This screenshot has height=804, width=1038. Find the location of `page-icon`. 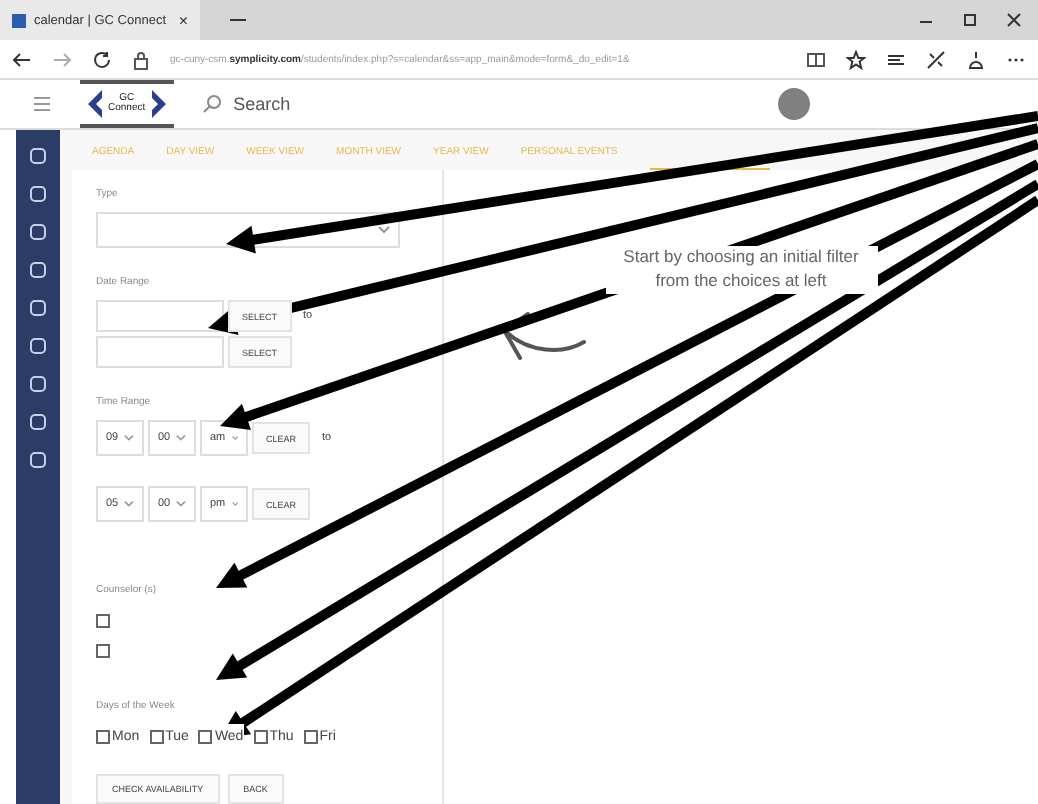

page-icon is located at coordinates (19, 20).